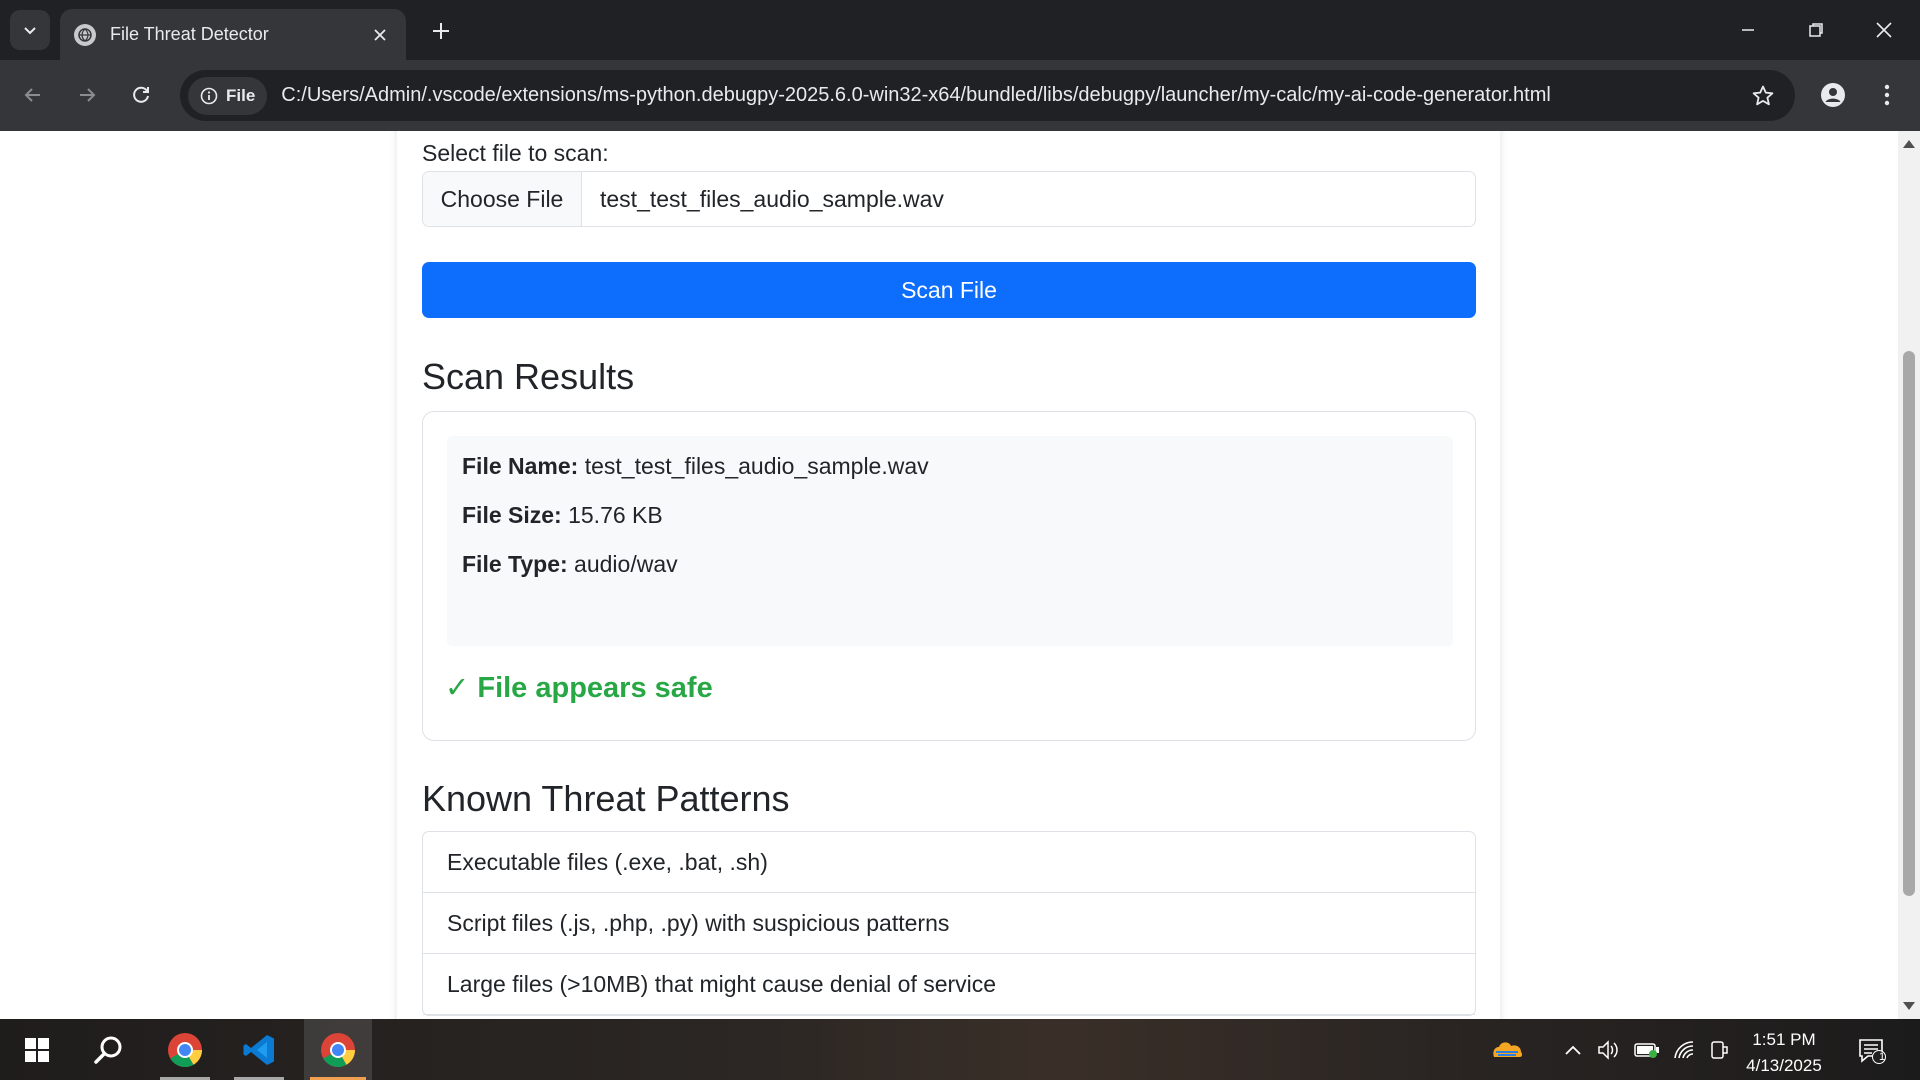 The image size is (1920, 1080). I want to click on site-info-chip: File, so click(228, 95).